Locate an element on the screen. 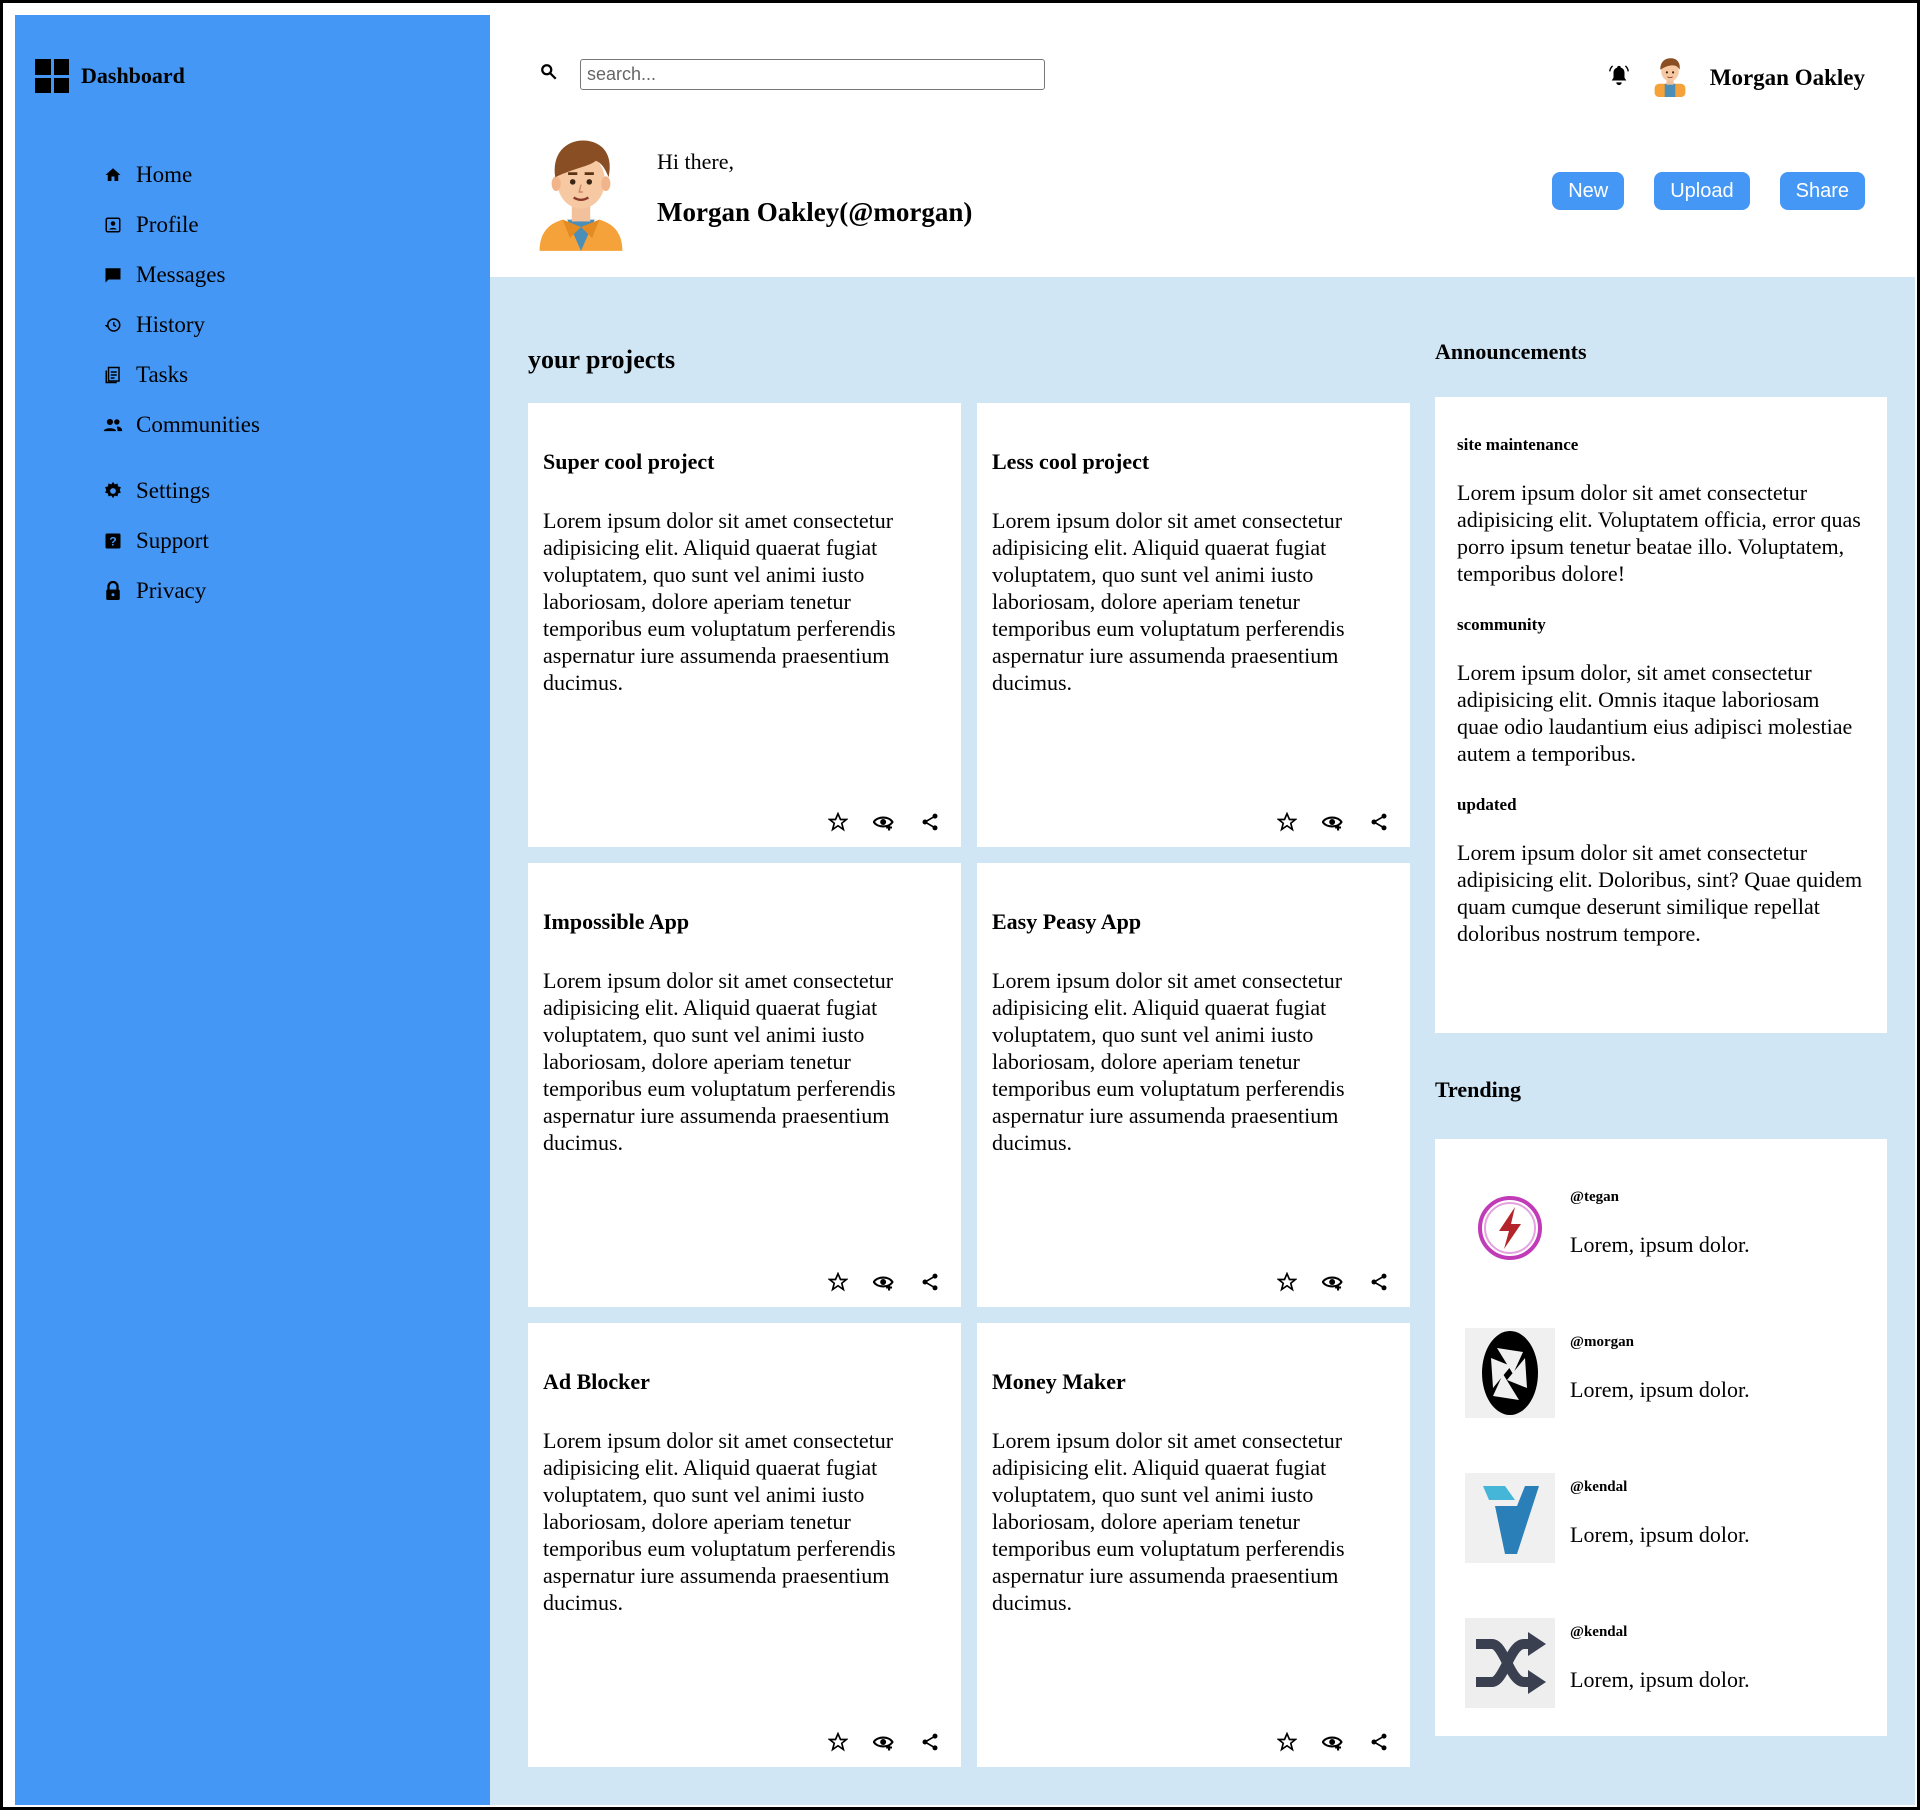 This screenshot has height=1810, width=1920. welcome-block: Hi there, Morgan Oakley(@morgan) is located at coordinates (753, 194).